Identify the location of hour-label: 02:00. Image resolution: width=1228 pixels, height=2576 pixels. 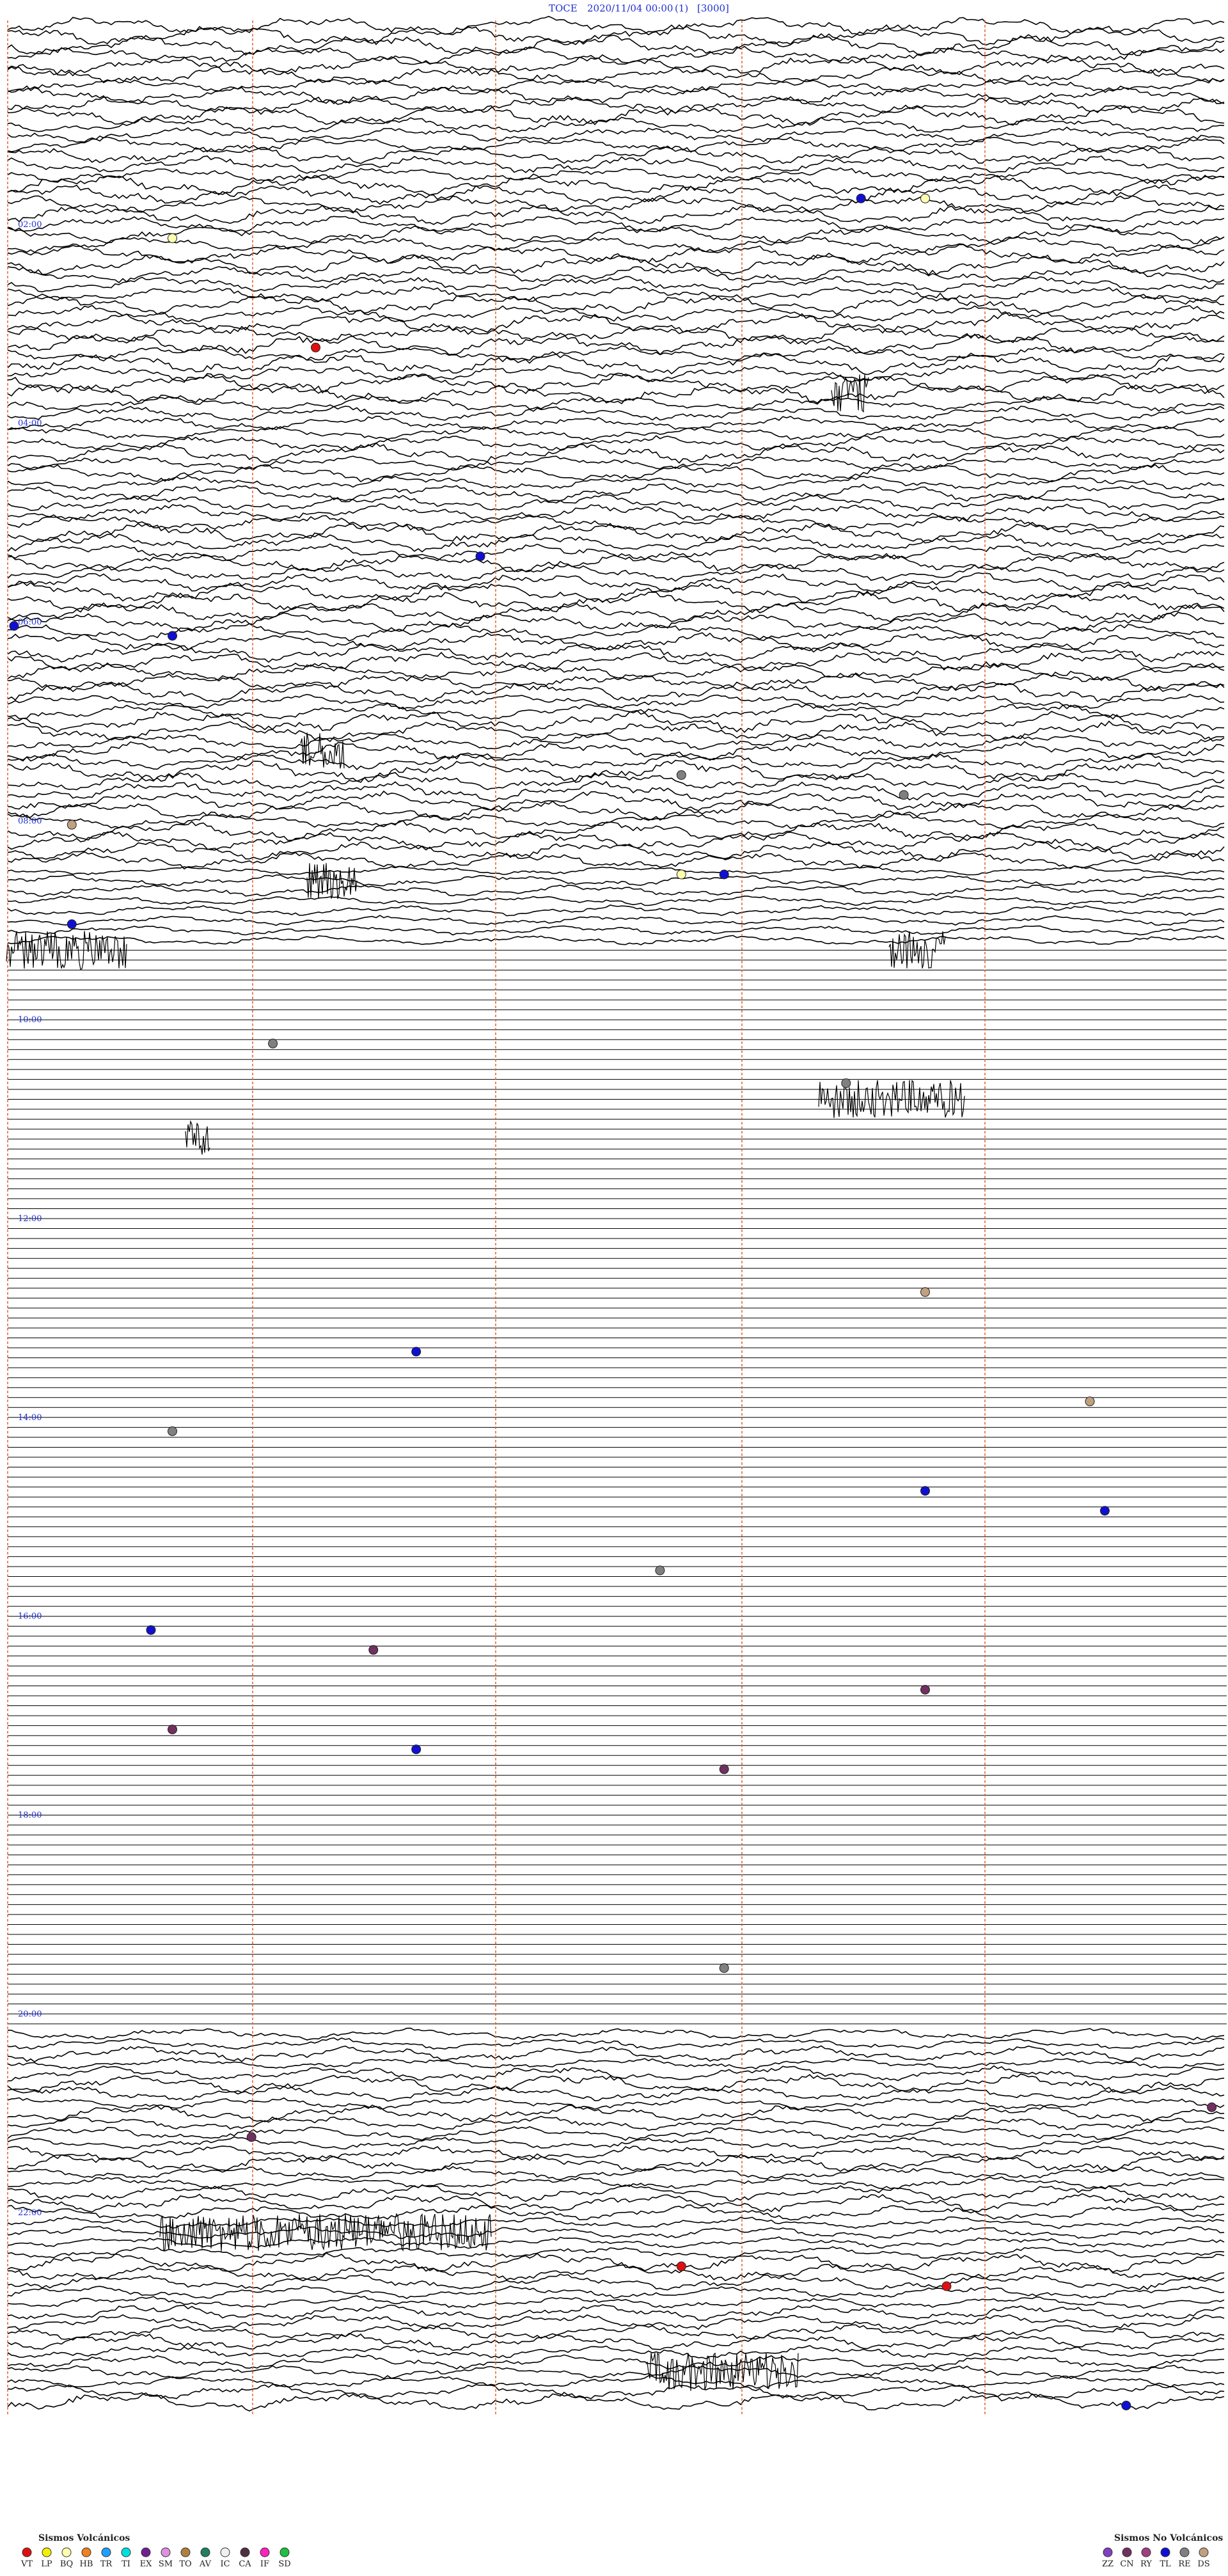
(30, 225).